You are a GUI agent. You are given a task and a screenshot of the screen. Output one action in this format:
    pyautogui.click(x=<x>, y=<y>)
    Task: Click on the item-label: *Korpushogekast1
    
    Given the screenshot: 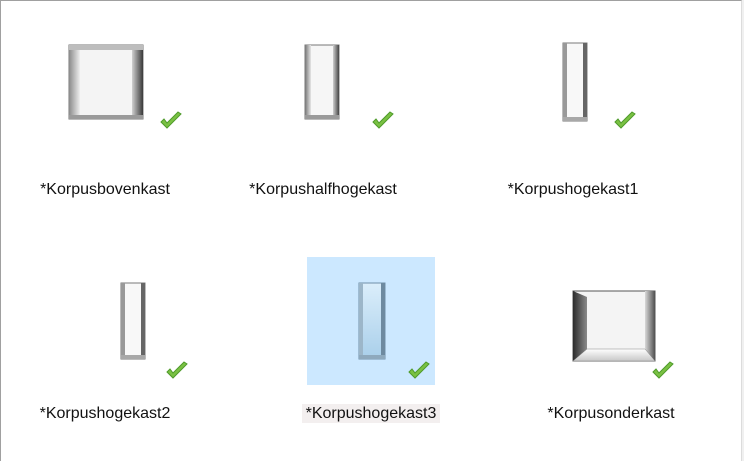 What is the action you would take?
    pyautogui.click(x=573, y=189)
    